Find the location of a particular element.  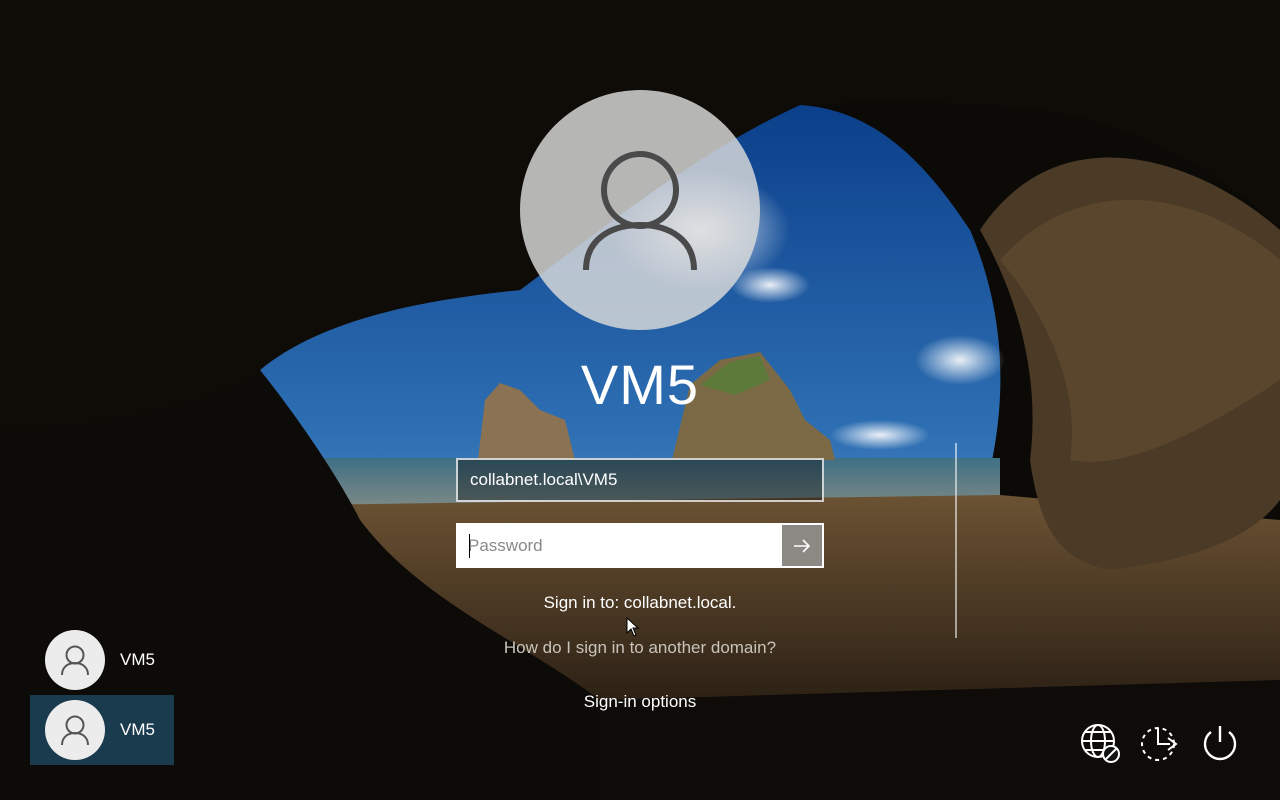

text-caret is located at coordinates (469, 546).